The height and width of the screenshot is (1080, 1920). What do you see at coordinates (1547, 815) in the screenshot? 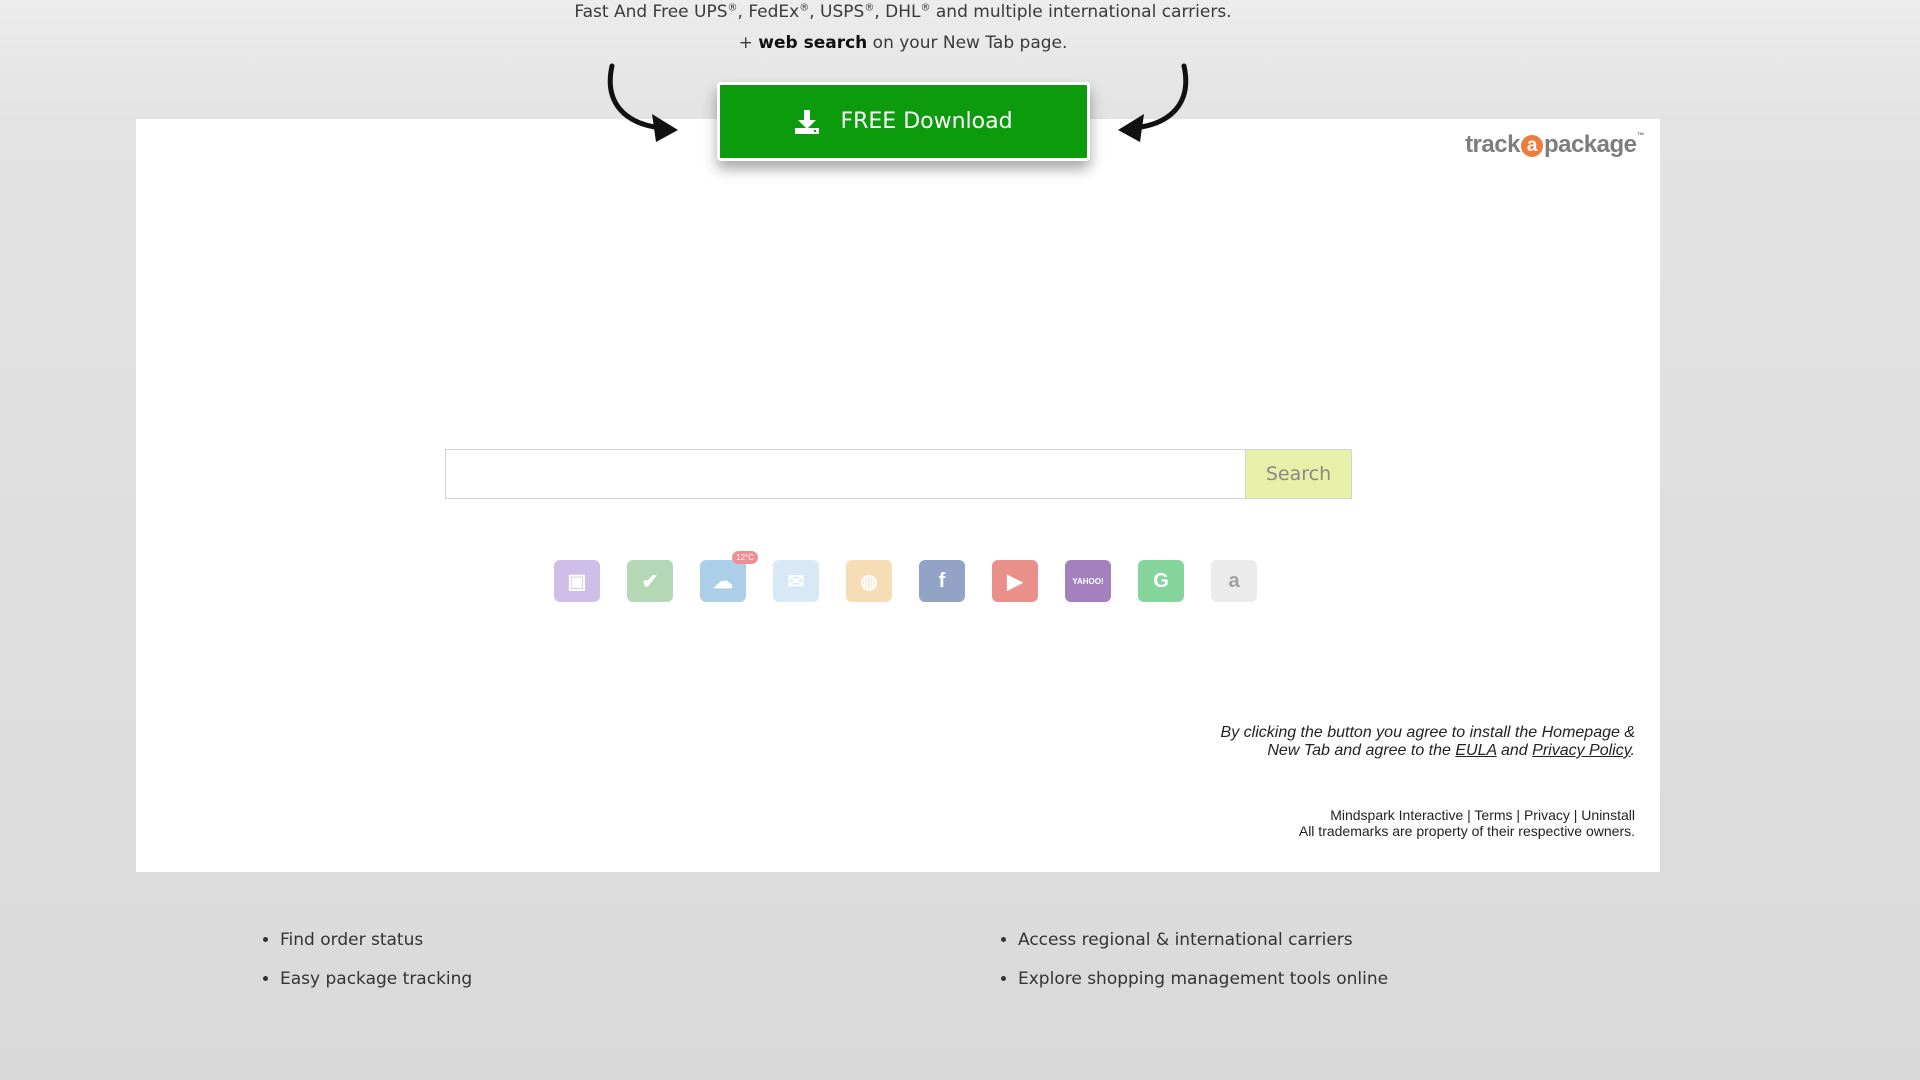
I see `privacy-link: Privacy` at bounding box center [1547, 815].